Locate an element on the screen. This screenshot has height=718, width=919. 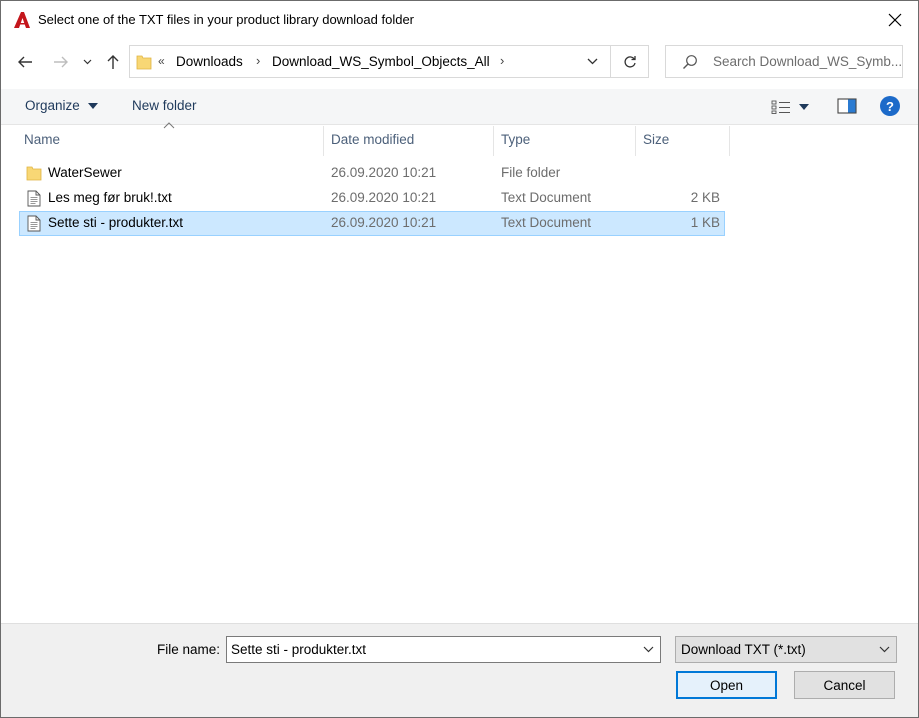
column-header-name: Name is located at coordinates (170, 141).